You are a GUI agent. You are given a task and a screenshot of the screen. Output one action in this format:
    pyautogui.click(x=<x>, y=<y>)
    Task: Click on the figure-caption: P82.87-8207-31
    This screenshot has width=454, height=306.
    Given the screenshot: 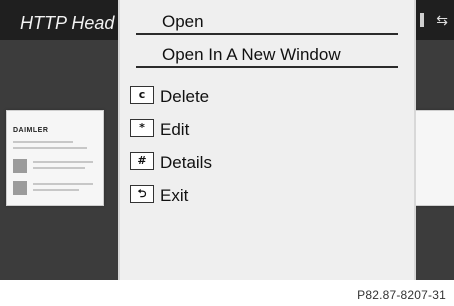 What is the action you would take?
    pyautogui.click(x=401, y=295)
    